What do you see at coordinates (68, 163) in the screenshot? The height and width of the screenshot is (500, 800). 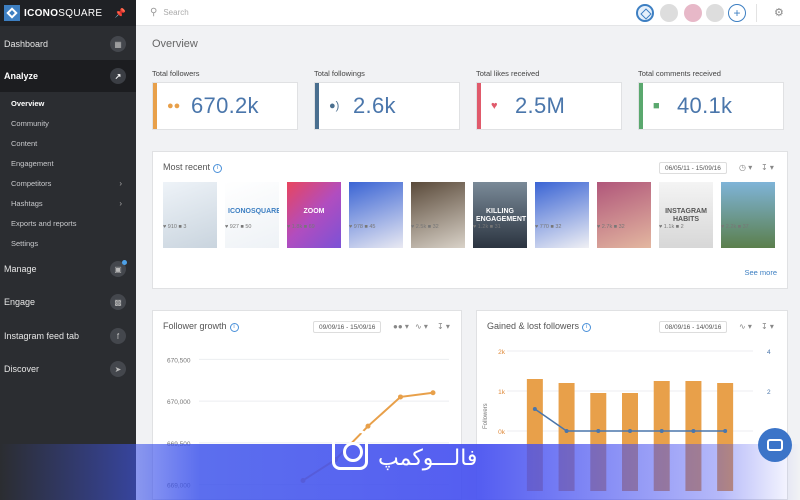 I see `subnav-engagement: Engagement` at bounding box center [68, 163].